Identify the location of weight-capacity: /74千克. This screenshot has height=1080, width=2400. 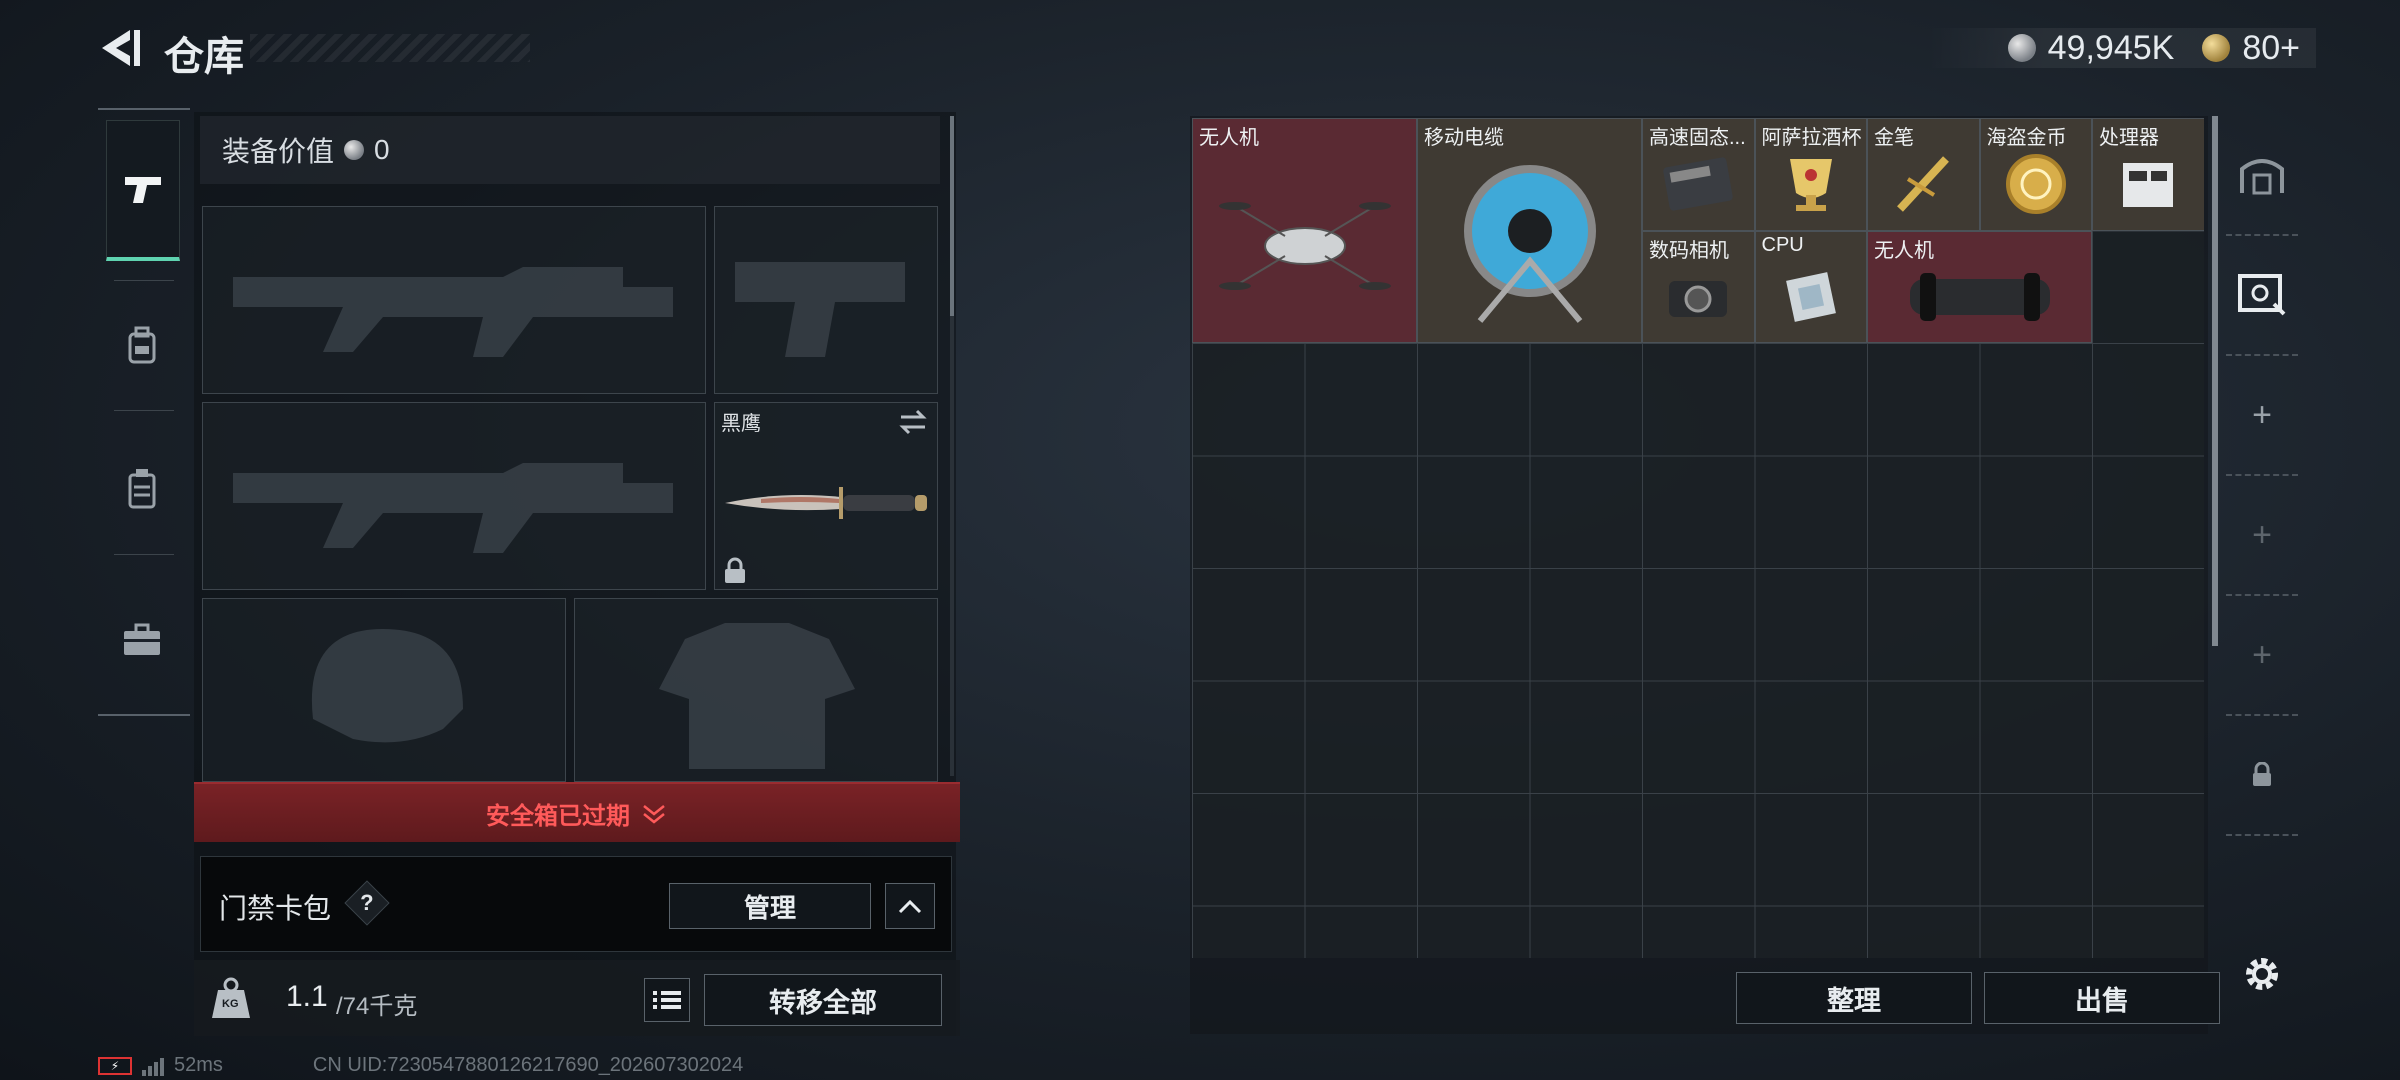
(377, 1006).